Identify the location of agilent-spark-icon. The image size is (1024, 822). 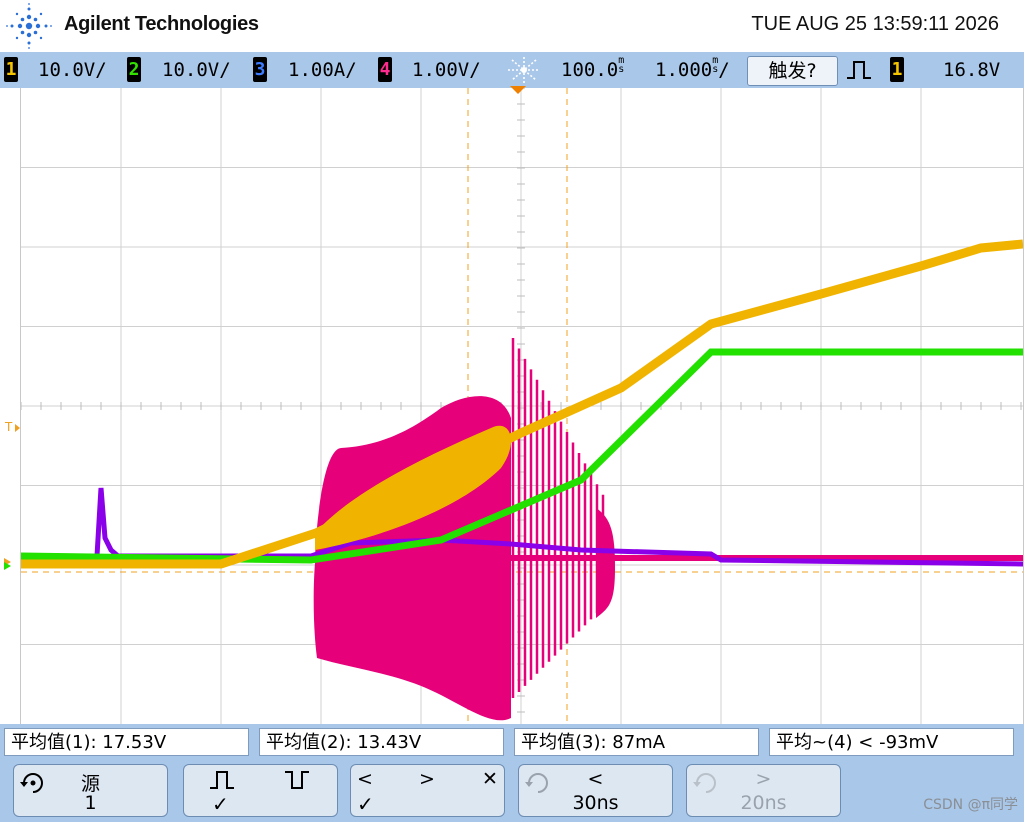
(29, 26).